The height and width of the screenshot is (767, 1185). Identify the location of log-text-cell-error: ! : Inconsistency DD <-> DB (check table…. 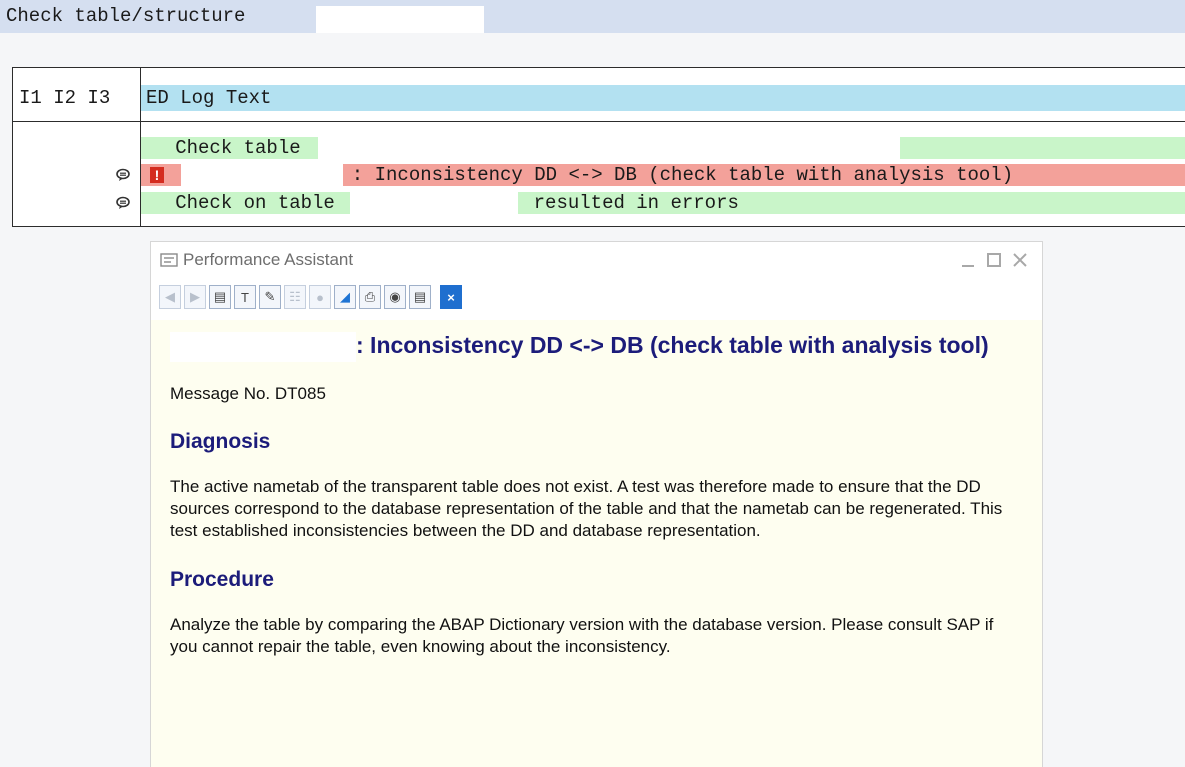
(663, 175).